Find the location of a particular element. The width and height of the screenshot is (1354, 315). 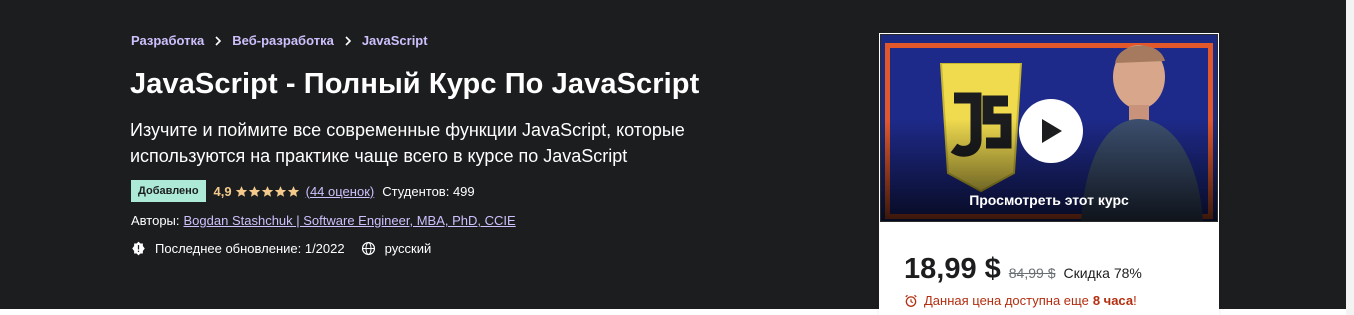

original-price: 84,99 $ is located at coordinates (1032, 273).